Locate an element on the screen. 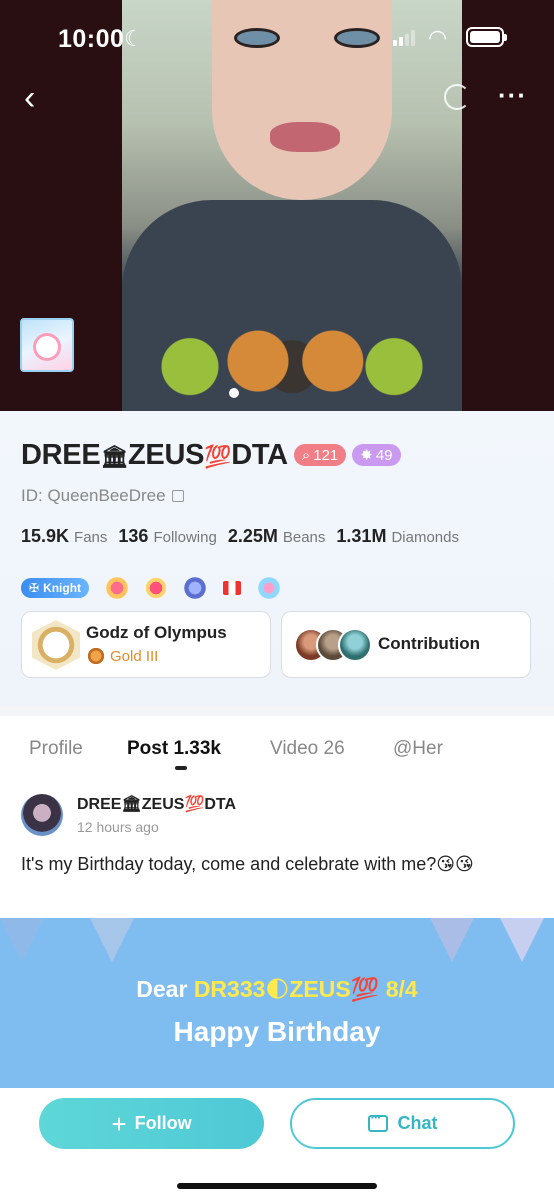 Image resolution: width=554 pixels, height=1200 pixels. tab-profile: Profile is located at coordinates (56, 749).